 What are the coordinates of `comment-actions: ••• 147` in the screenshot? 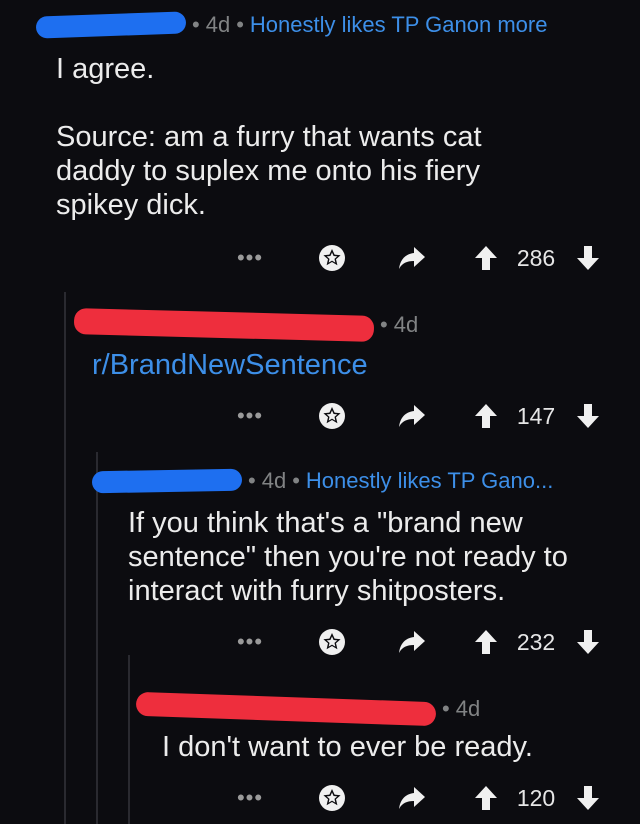 It's located at (320, 416).